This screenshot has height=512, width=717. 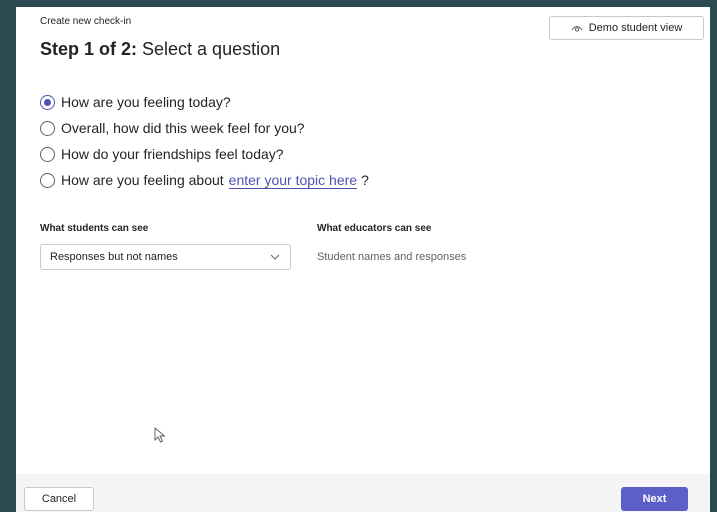 I want to click on question-option-feeling-today: How are you feeling today?, so click(x=204, y=102).